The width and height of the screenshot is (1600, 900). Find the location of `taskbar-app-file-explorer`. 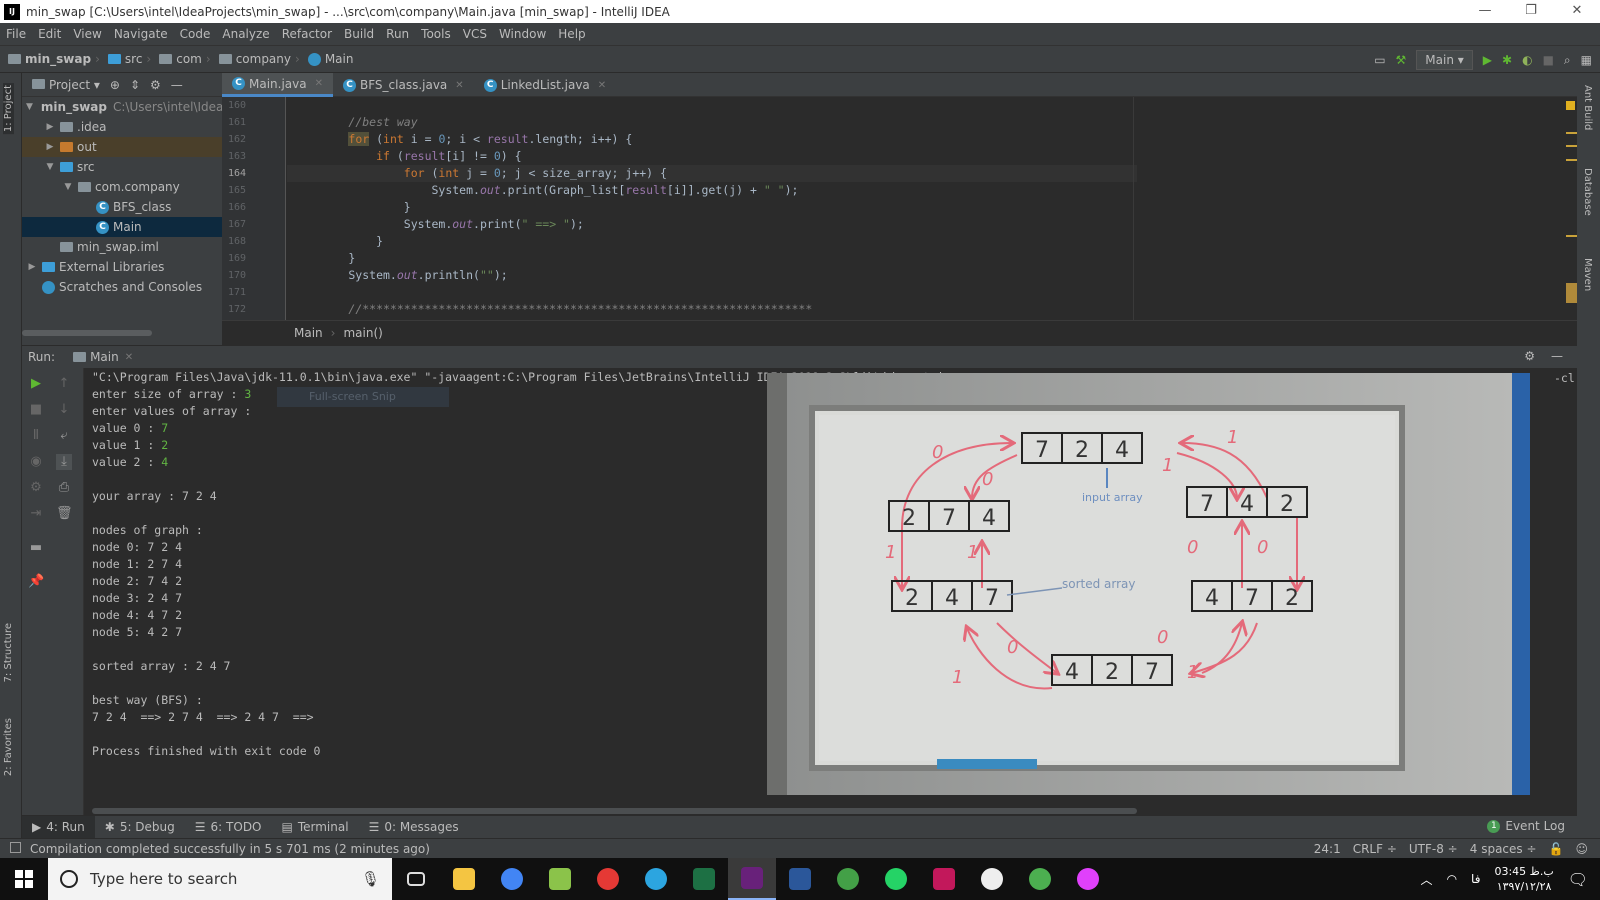

taskbar-app-file-explorer is located at coordinates (464, 879).